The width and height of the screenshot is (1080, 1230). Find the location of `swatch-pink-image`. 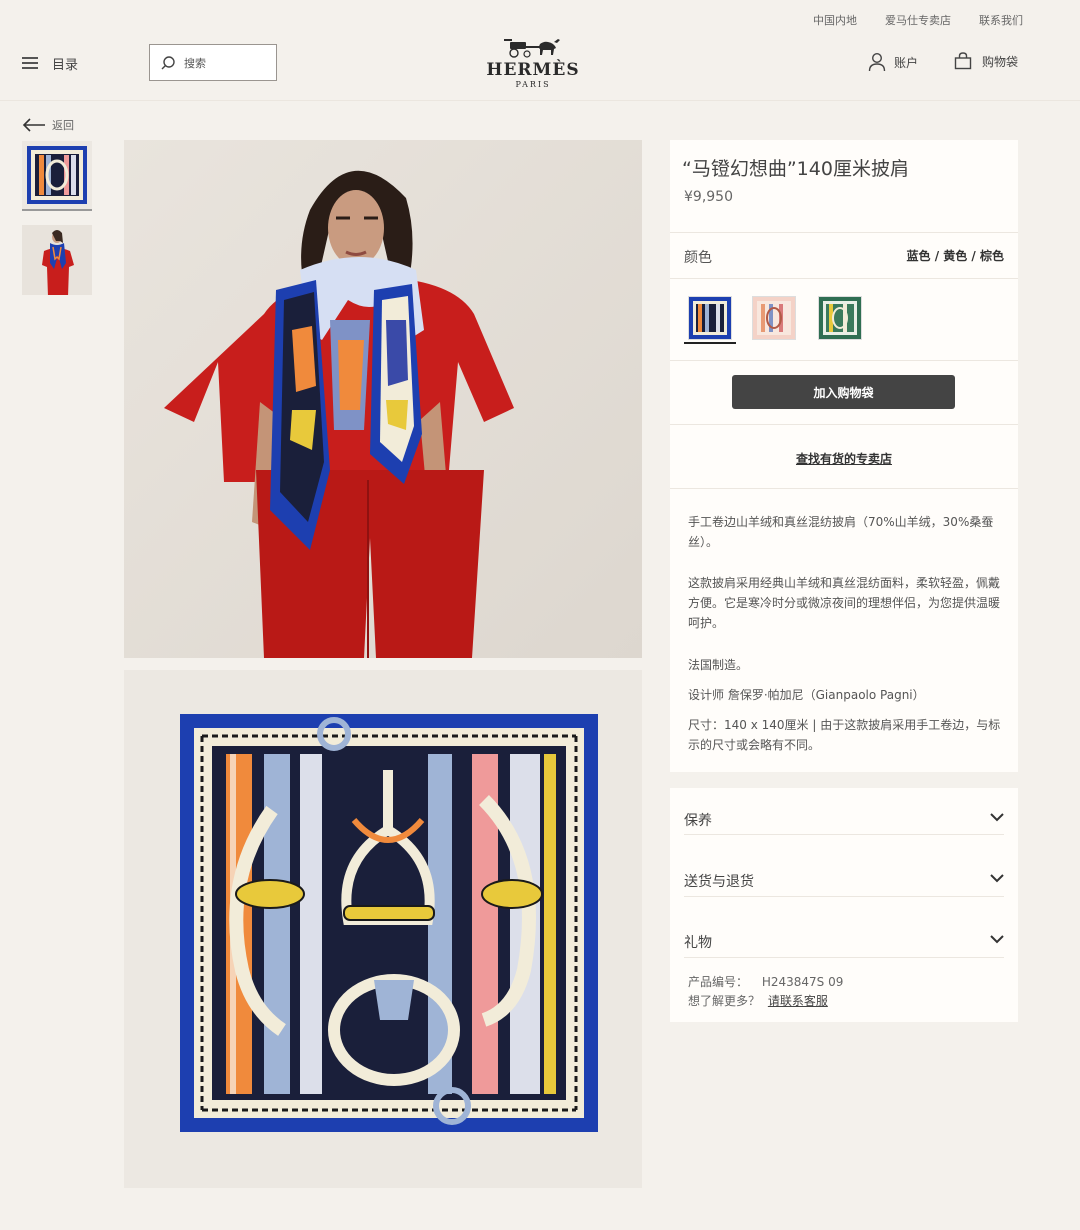

swatch-pink-image is located at coordinates (774, 318).